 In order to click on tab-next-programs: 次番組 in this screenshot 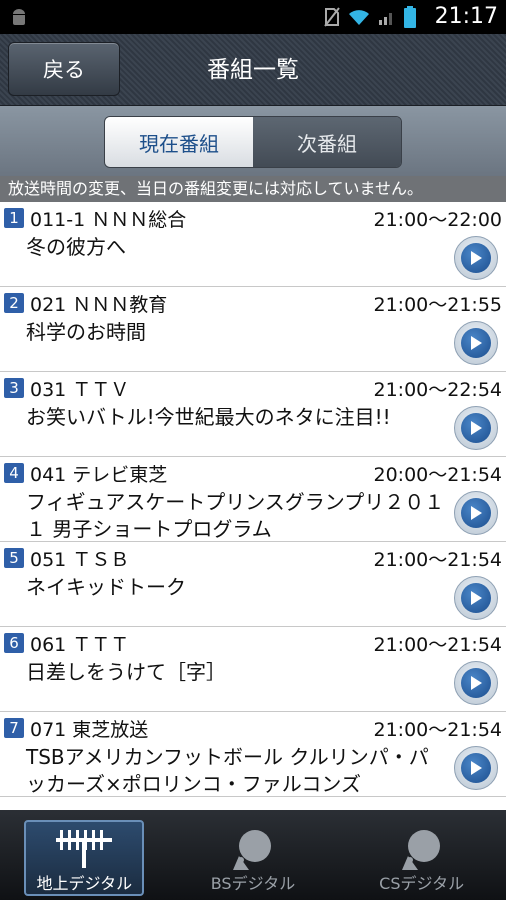, I will do `click(327, 142)`.